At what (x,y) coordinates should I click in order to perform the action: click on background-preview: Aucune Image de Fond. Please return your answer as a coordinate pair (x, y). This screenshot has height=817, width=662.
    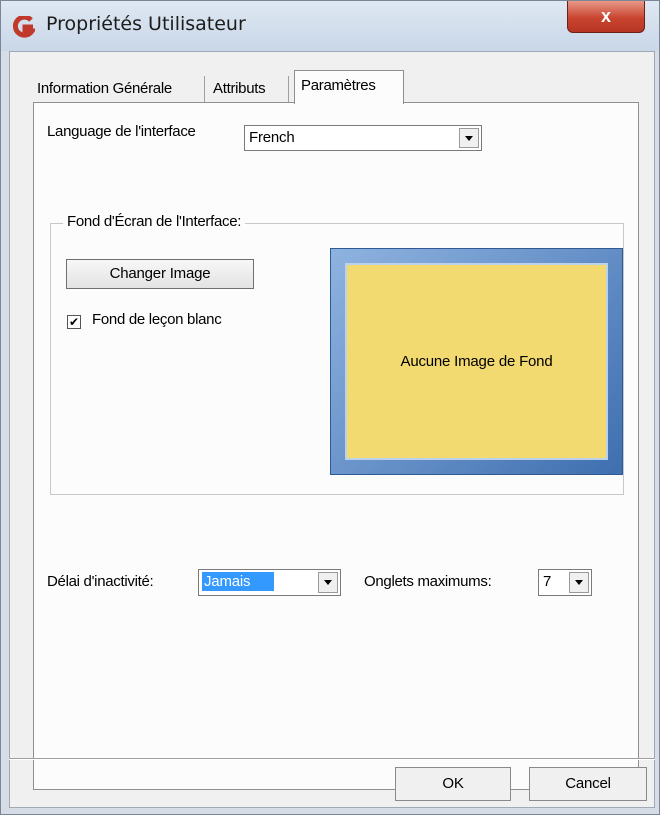
    Looking at the image, I should click on (476, 361).